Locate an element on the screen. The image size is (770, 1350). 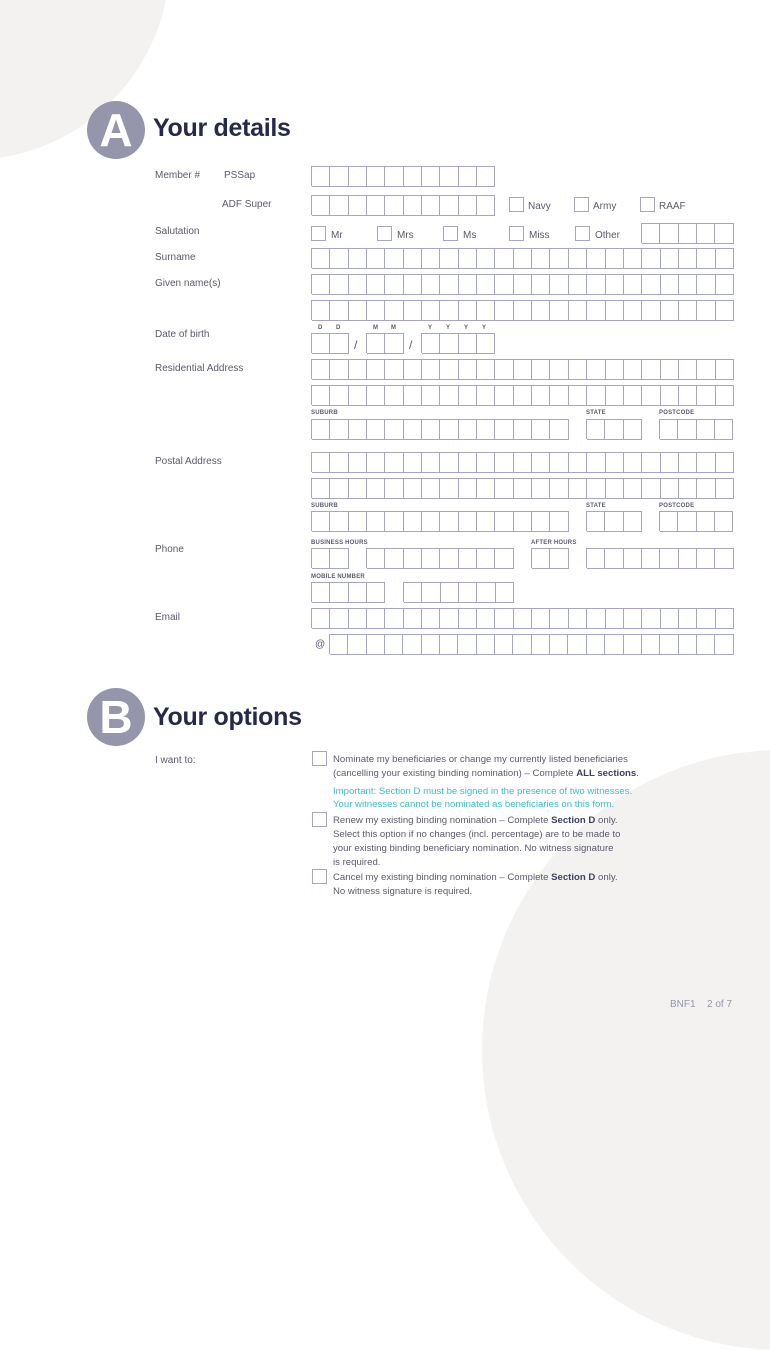
other-checkbox is located at coordinates (582, 233).